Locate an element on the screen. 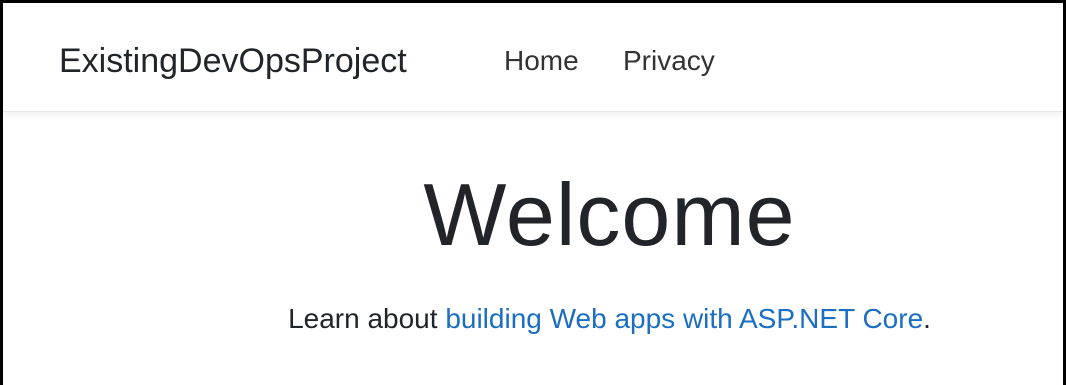 Image resolution: width=1066 pixels, height=385 pixels. learn-about-prefix: Learn about is located at coordinates (367, 318).